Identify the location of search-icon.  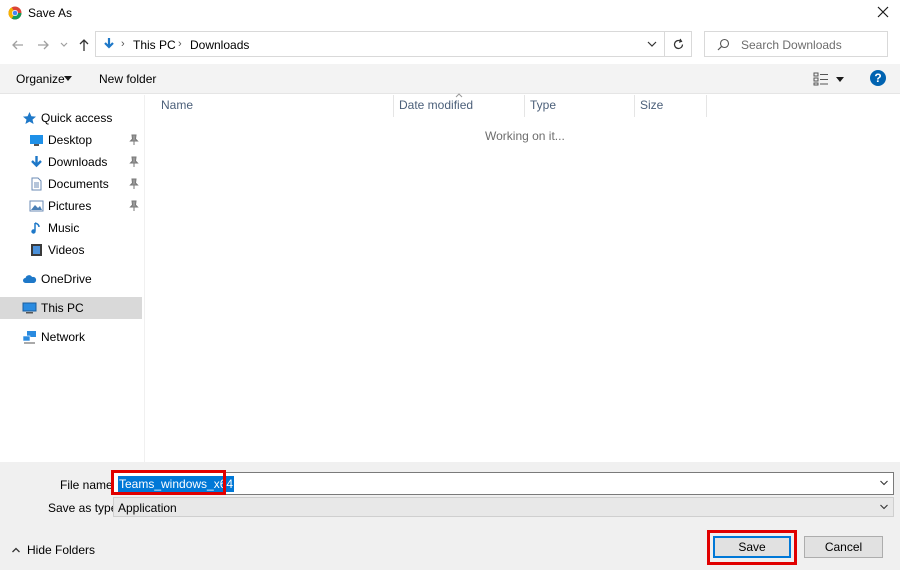
(723, 44).